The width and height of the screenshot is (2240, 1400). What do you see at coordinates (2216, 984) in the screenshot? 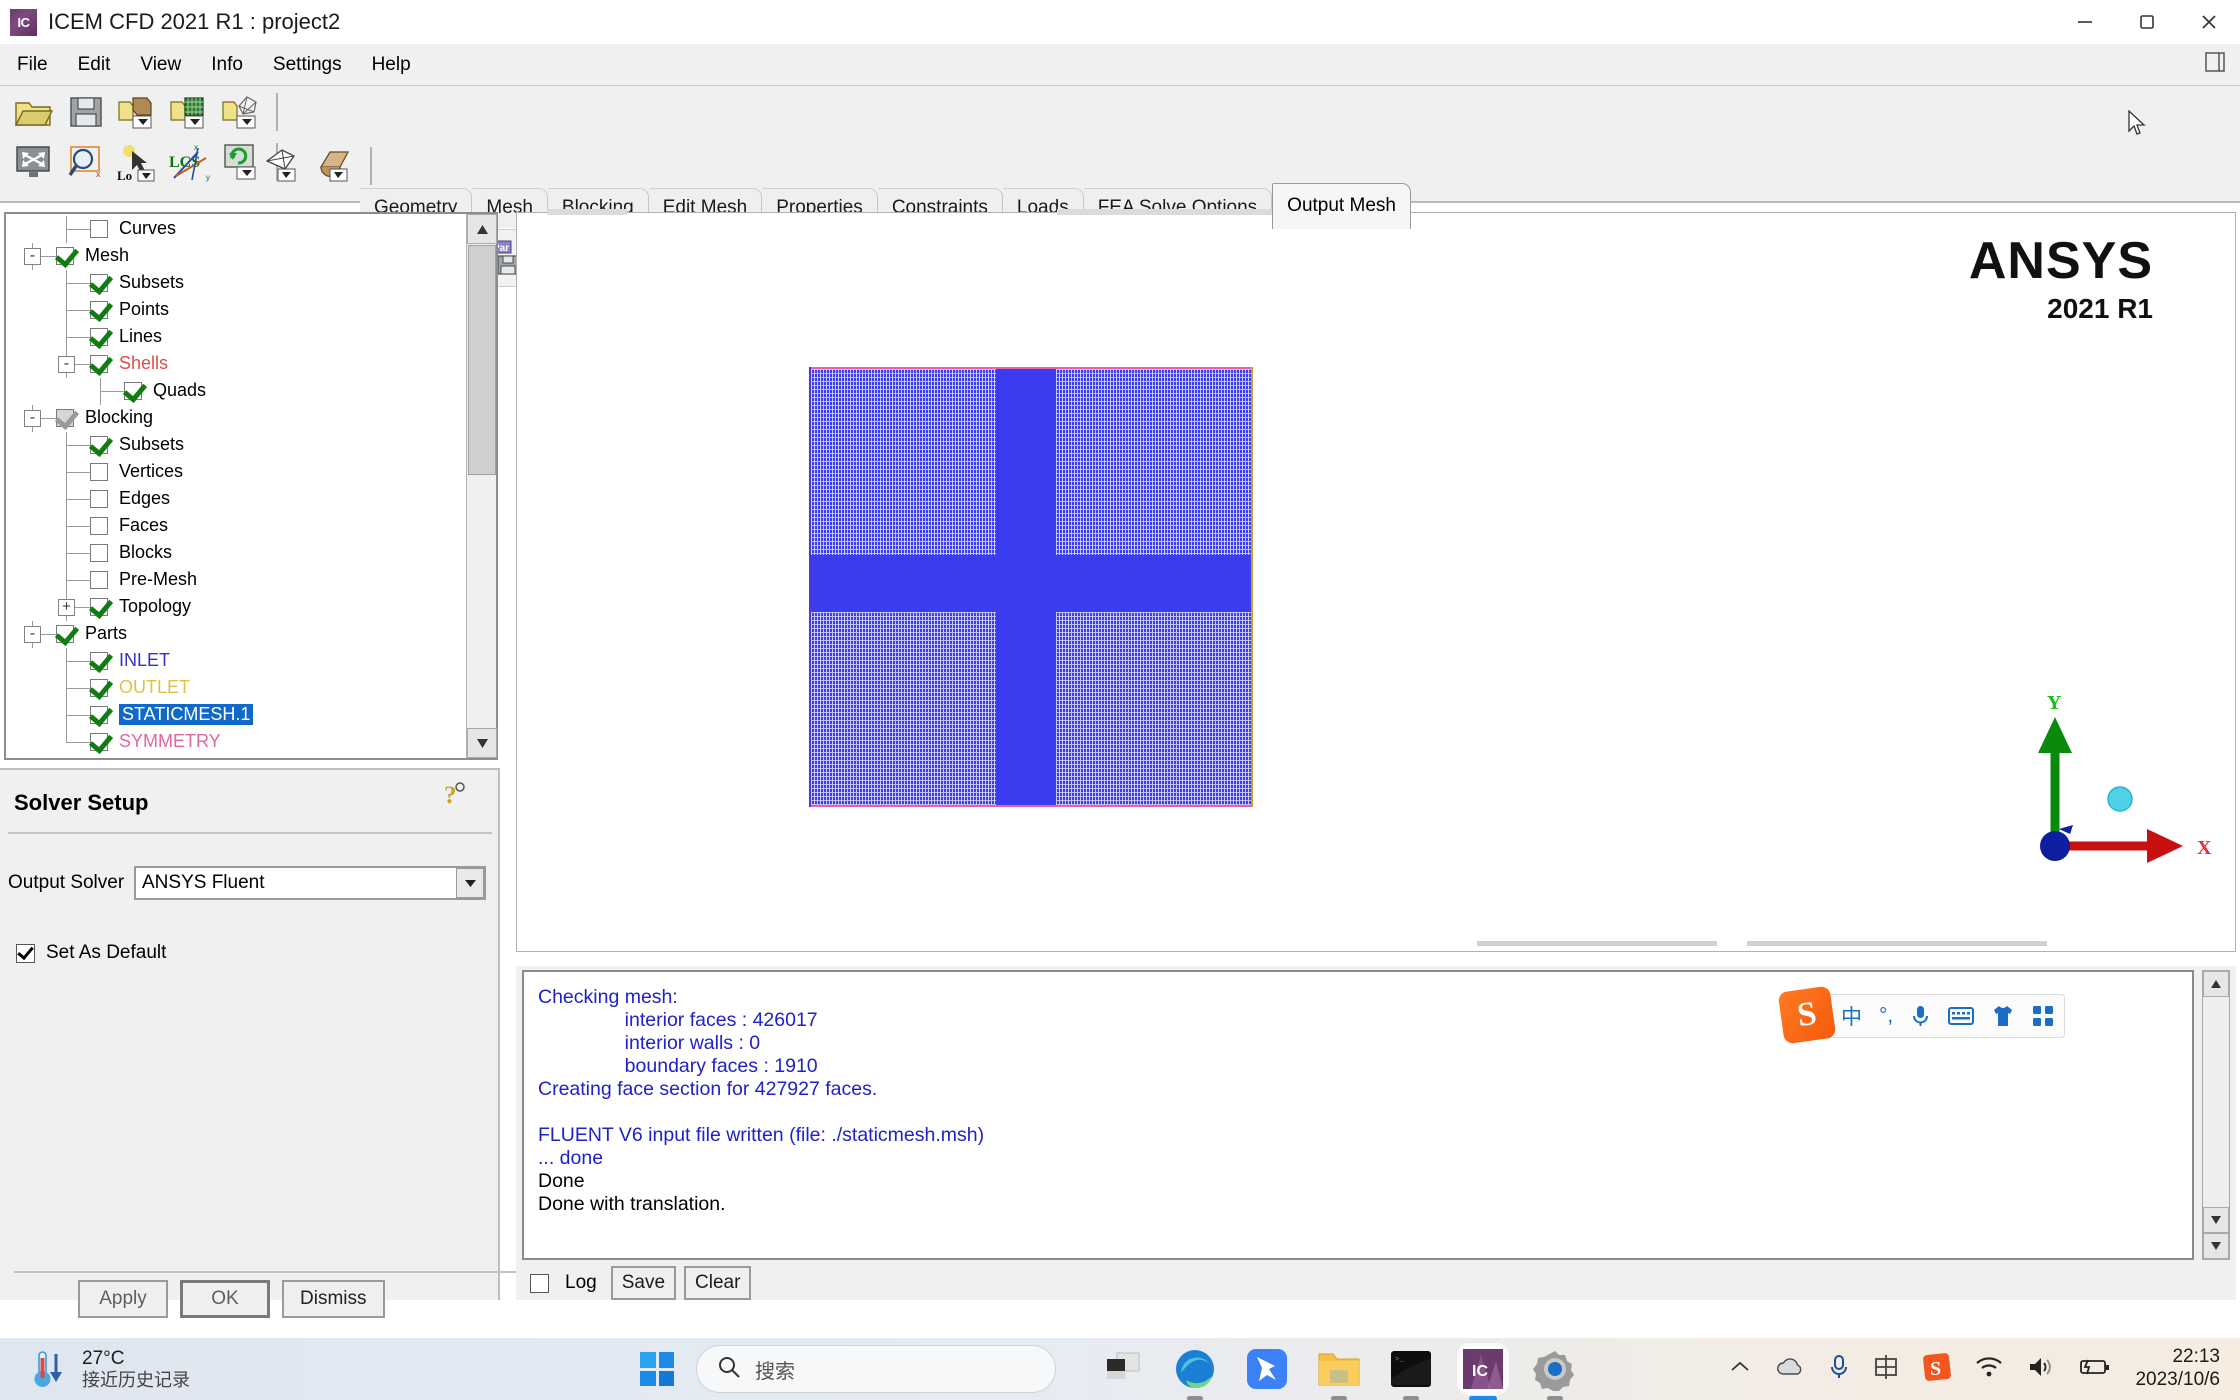
I see `log-scroll-up-icon` at bounding box center [2216, 984].